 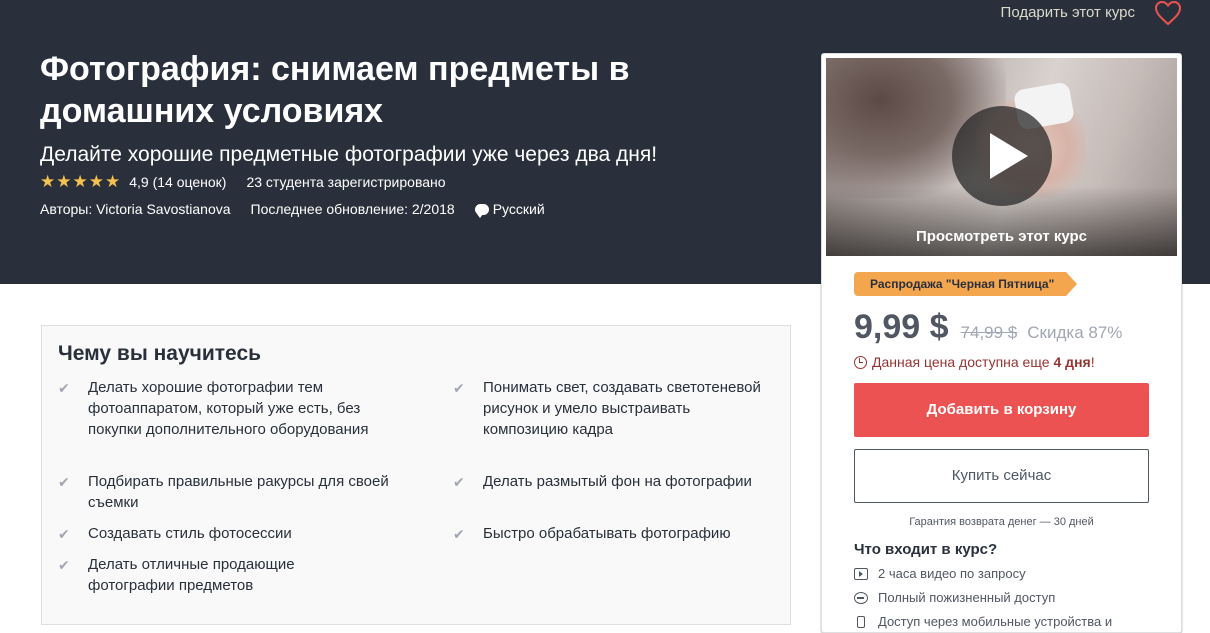 What do you see at coordinates (967, 597) in the screenshot?
I see `include-text: Полный пожизненный доступ` at bounding box center [967, 597].